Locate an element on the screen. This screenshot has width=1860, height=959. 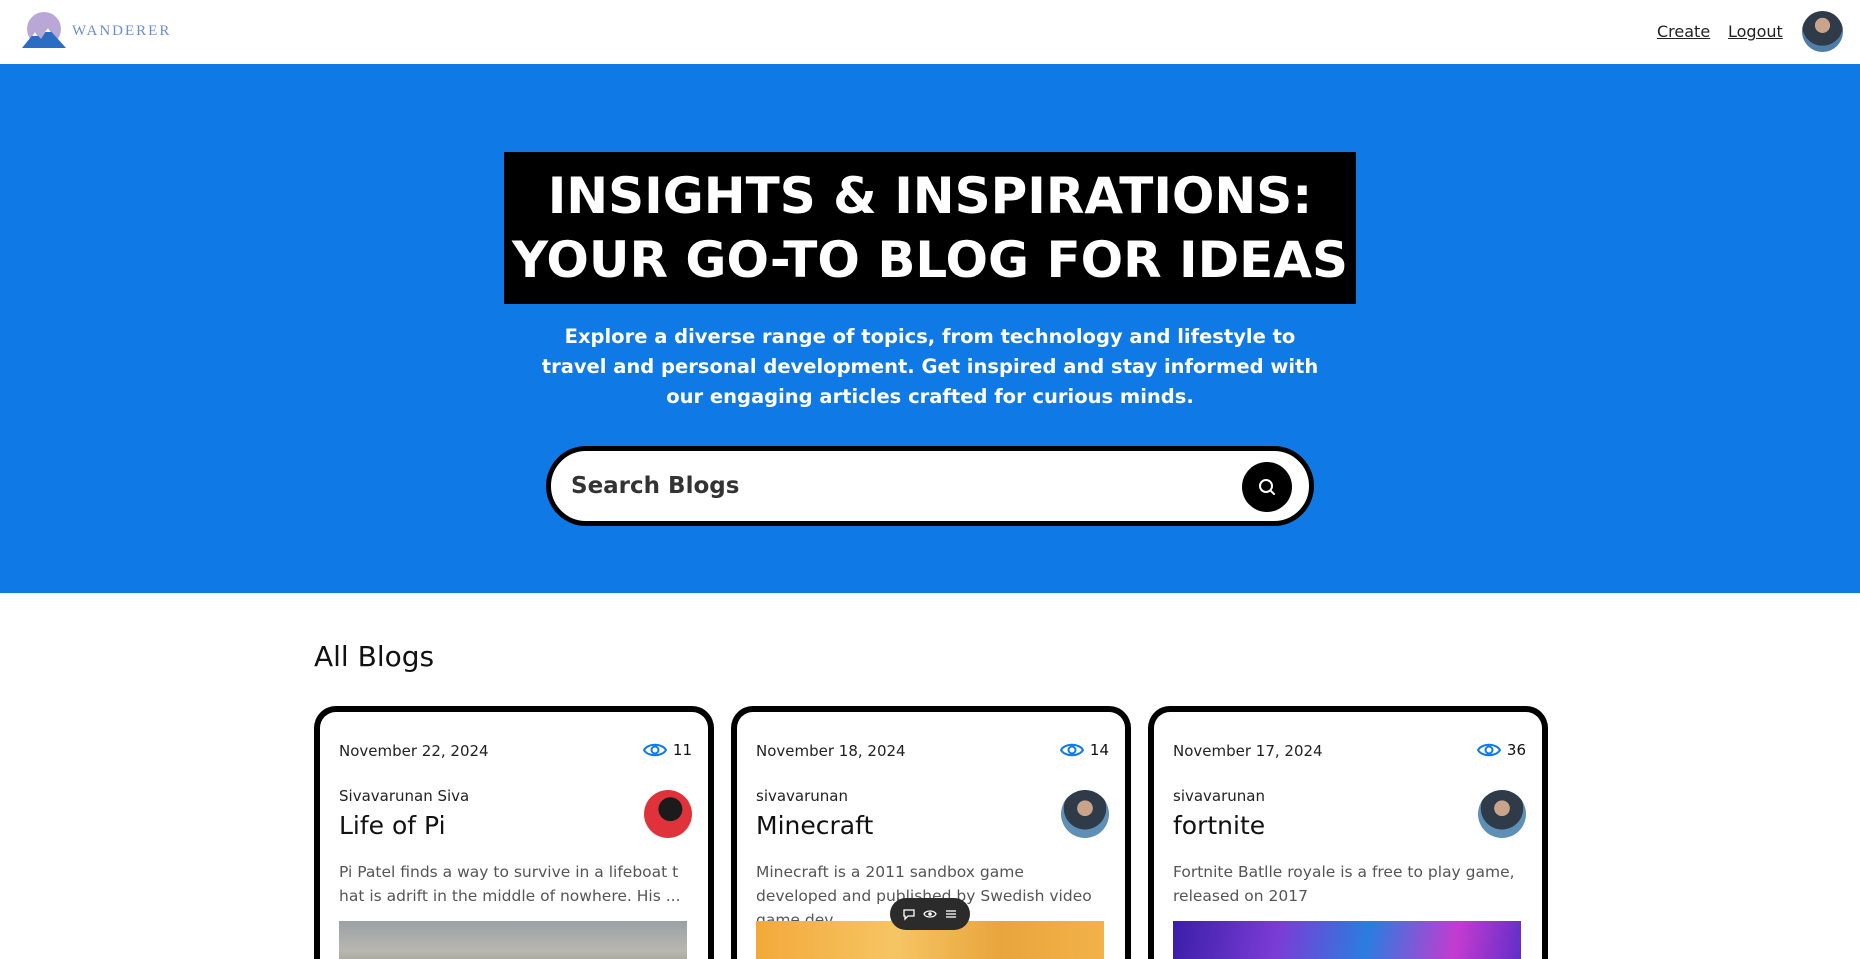
list-icon is located at coordinates (951, 914).